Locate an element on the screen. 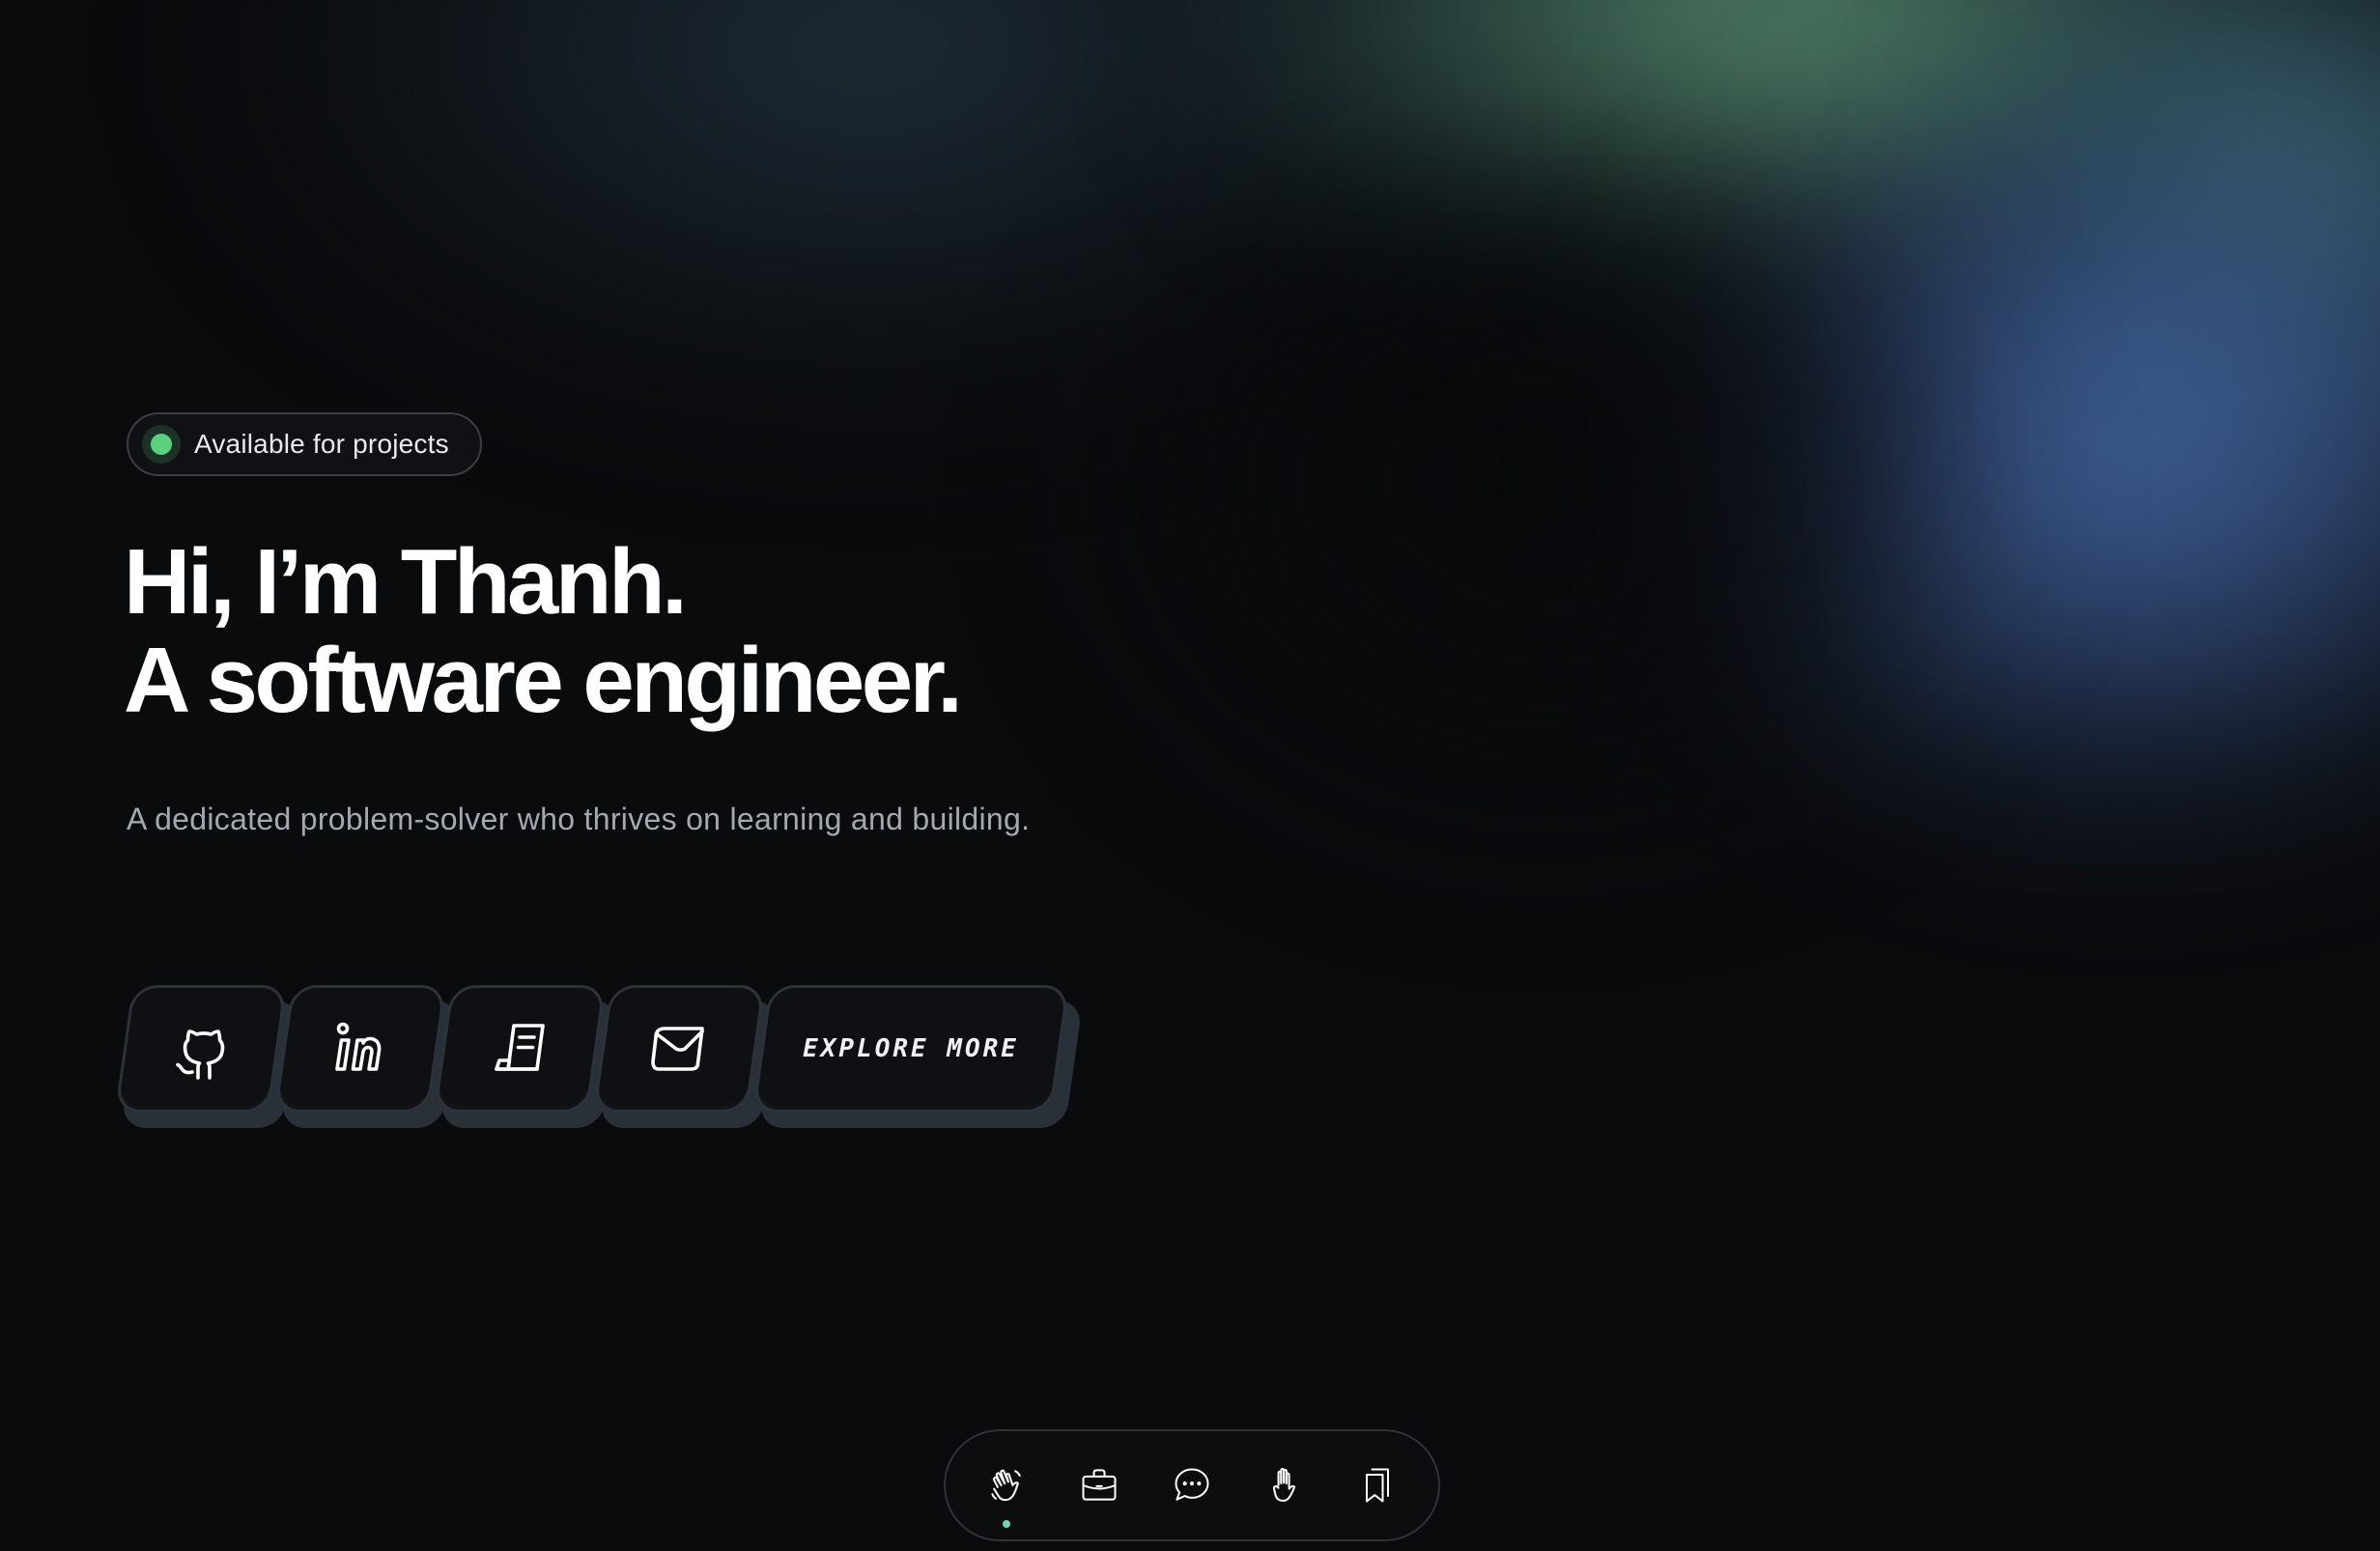 Image resolution: width=2380 pixels, height=1551 pixels. explore-more-button: EXPLORE MORE is located at coordinates (918, 1056).